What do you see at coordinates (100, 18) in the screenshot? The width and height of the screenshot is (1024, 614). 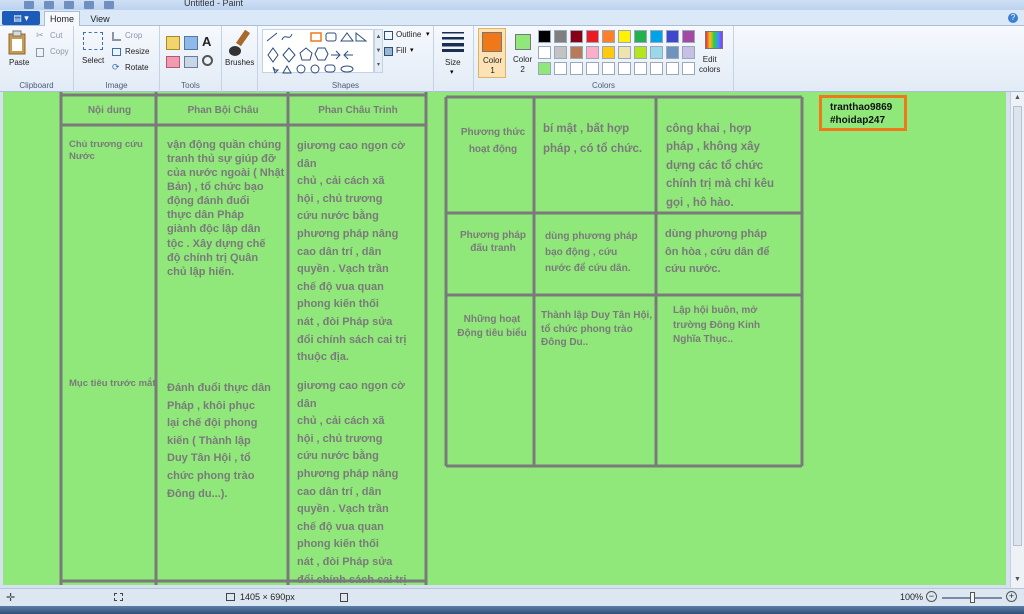 I see `tab-view: View` at bounding box center [100, 18].